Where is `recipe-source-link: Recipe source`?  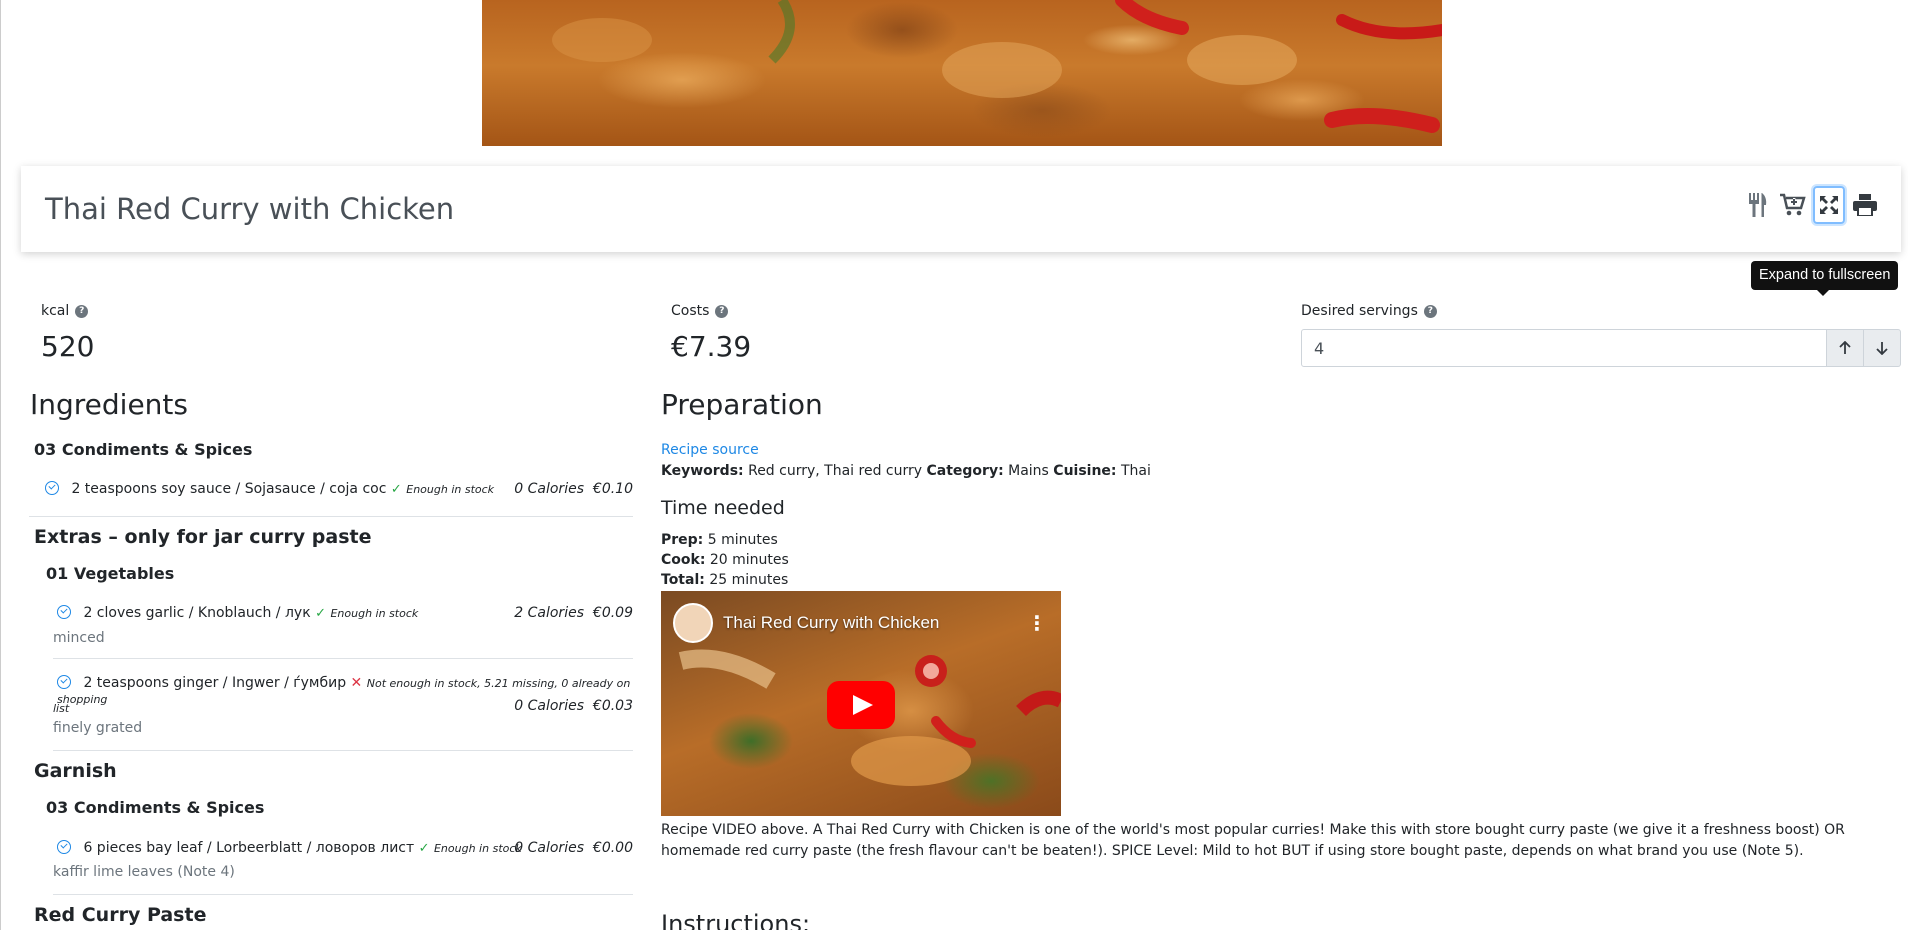
recipe-source-link: Recipe source is located at coordinates (710, 450).